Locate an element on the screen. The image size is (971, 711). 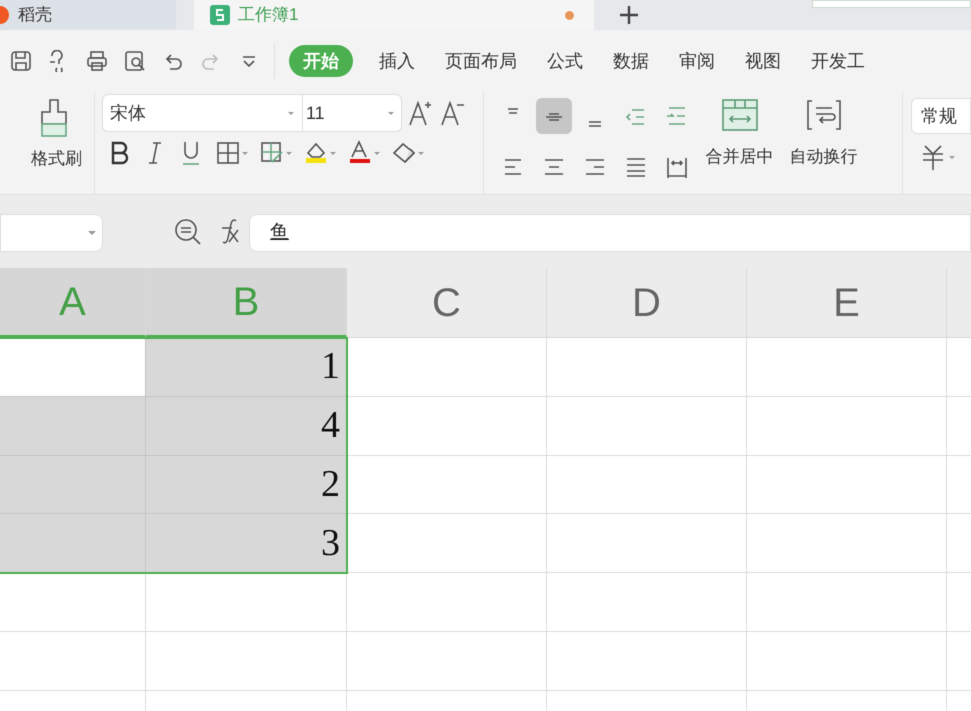
new-tab-icon is located at coordinates (629, 15).